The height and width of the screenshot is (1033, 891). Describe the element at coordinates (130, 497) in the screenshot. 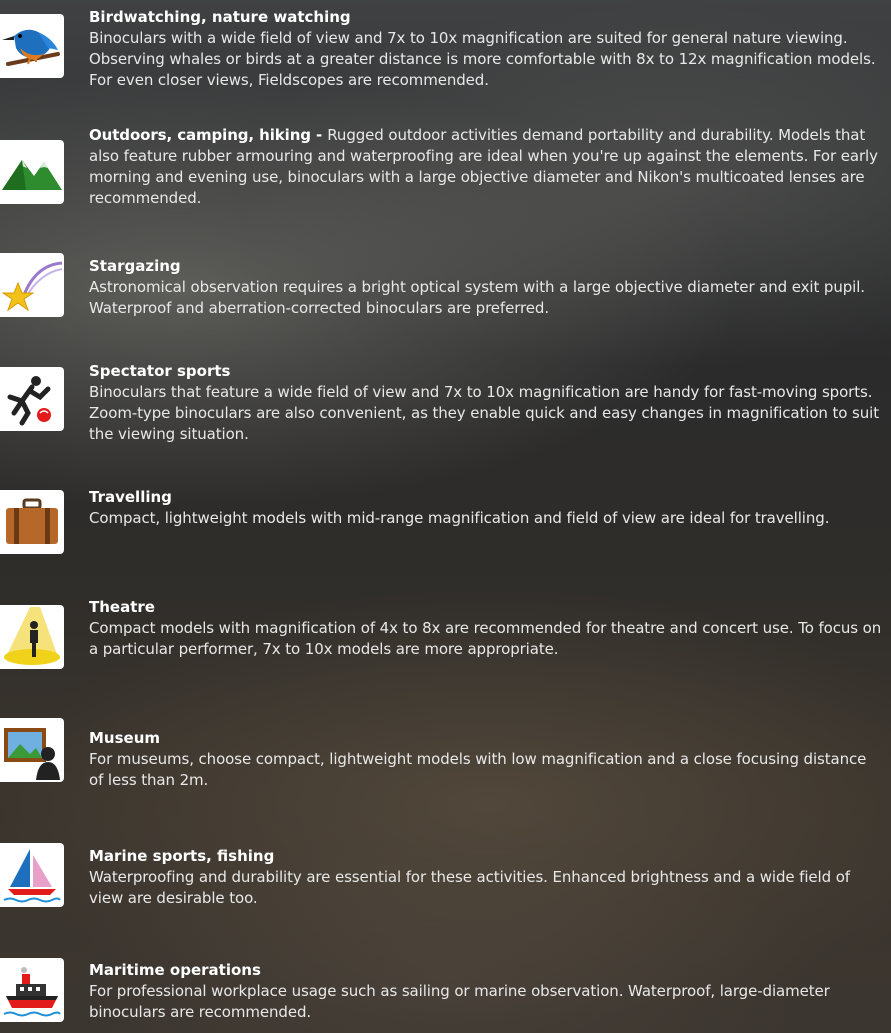

I see `item-title: Travelling` at that location.